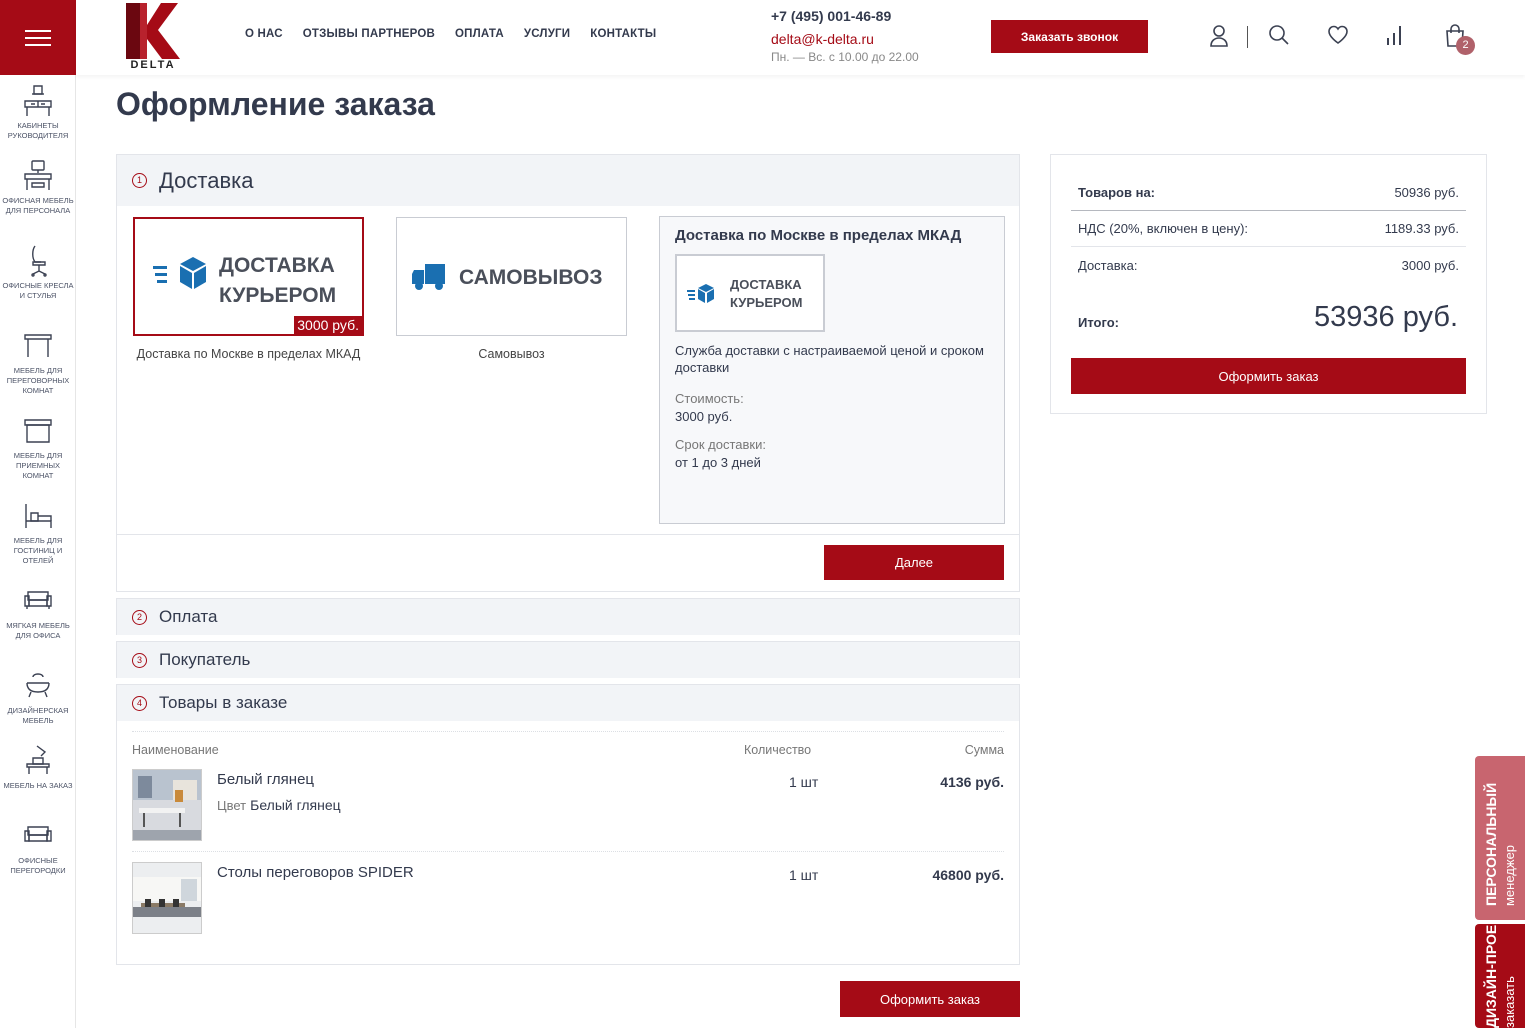  What do you see at coordinates (511, 354) in the screenshot?
I see `pickup-caption: Самовывоз` at bounding box center [511, 354].